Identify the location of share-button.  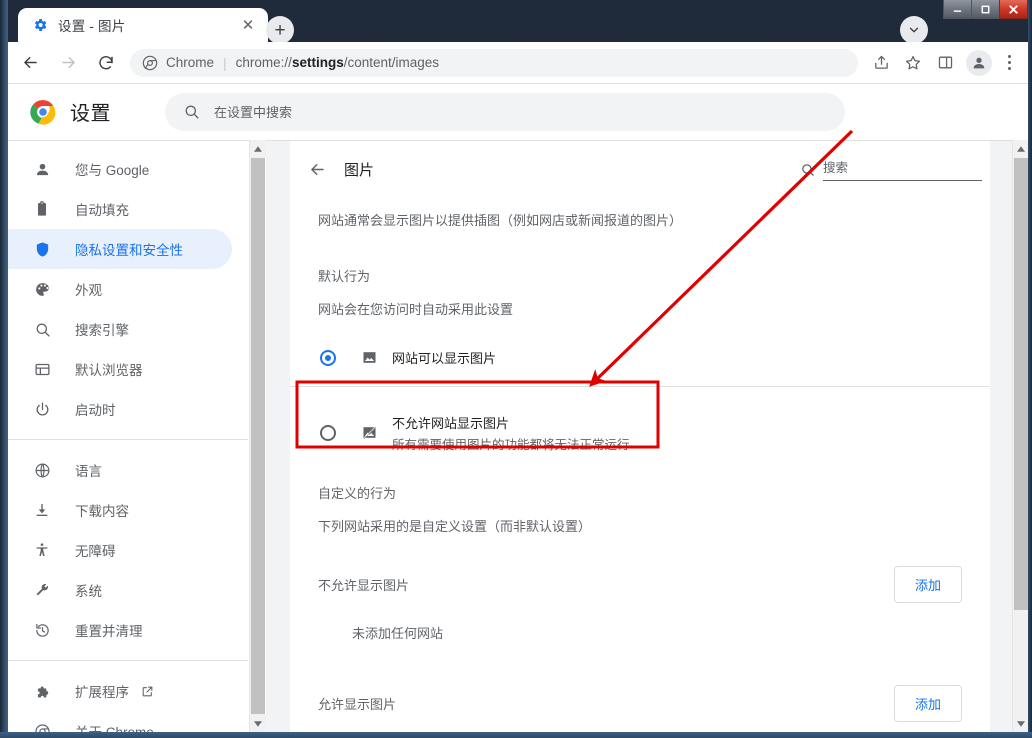
(881, 63).